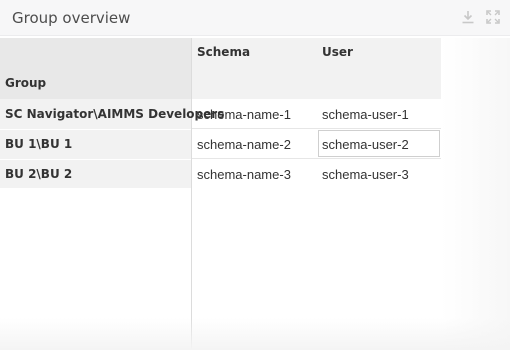  Describe the element at coordinates (39, 144) in the screenshot. I see `row-header-label: BU 1\BU 1` at that location.